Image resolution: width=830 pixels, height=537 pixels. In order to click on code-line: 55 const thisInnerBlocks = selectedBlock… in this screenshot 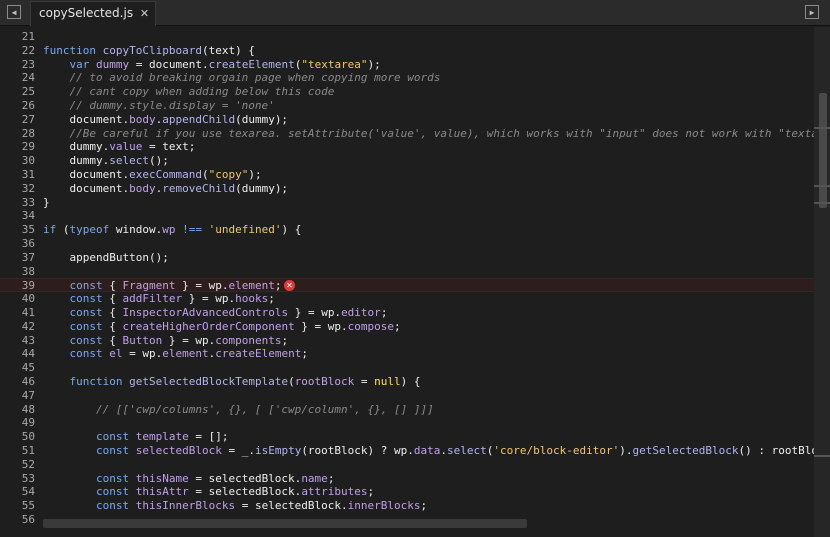, I will do `click(407, 506)`.